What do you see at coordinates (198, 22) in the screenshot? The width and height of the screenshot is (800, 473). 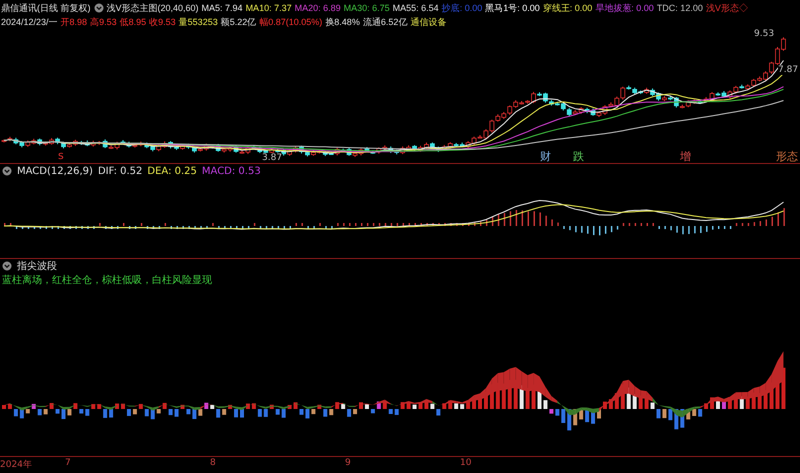 I see `quote-value: 量553253` at bounding box center [198, 22].